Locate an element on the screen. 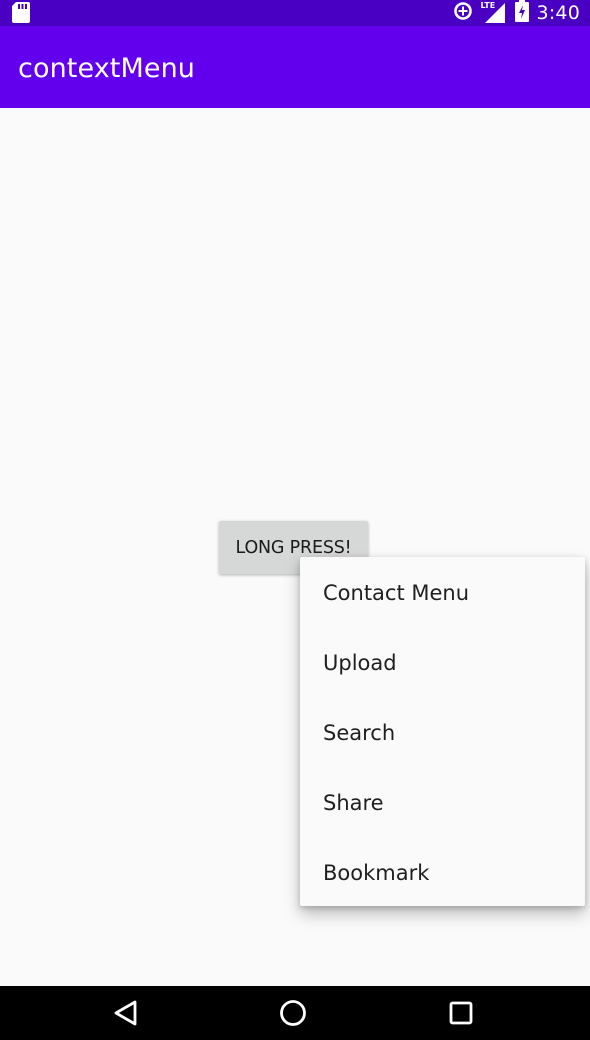 This screenshot has height=1040, width=590. menu-item-share: Share is located at coordinates (442, 803).